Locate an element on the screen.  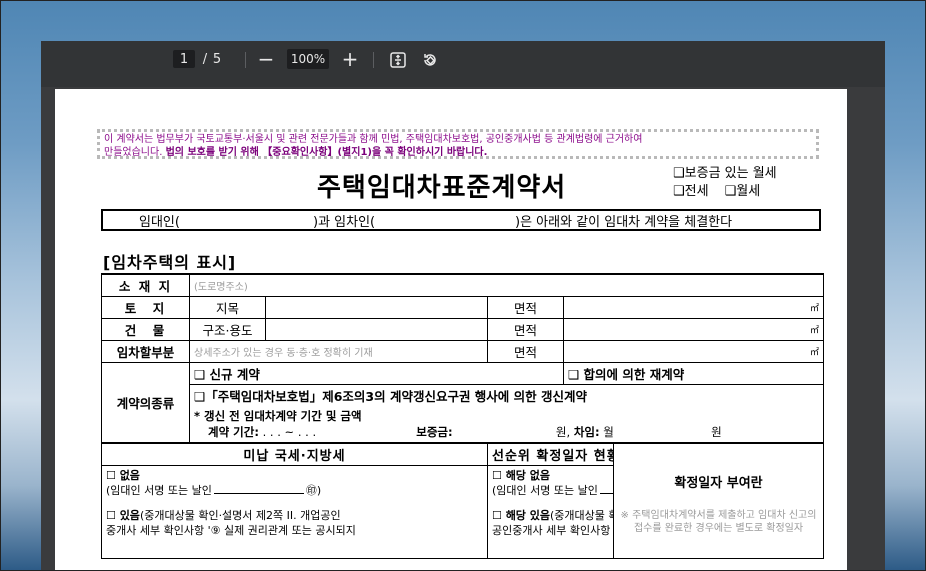
contract-options: ❑보증금 있는 월세 ❑전세 ❑월세 is located at coordinates (725, 183).